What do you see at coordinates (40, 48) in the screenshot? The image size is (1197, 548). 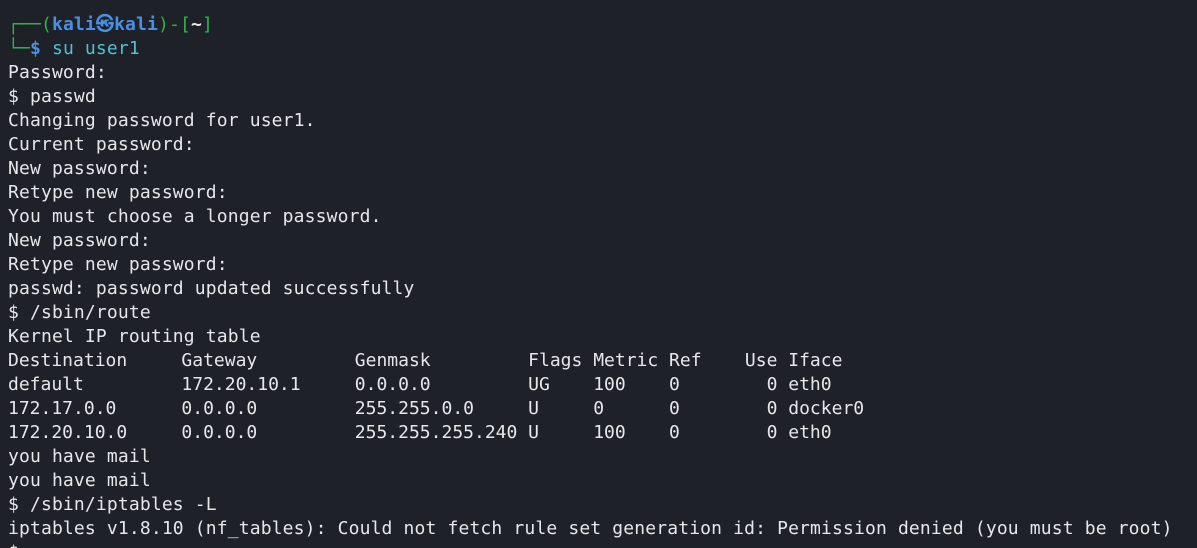 I see `prompt-dollar: $` at bounding box center [40, 48].